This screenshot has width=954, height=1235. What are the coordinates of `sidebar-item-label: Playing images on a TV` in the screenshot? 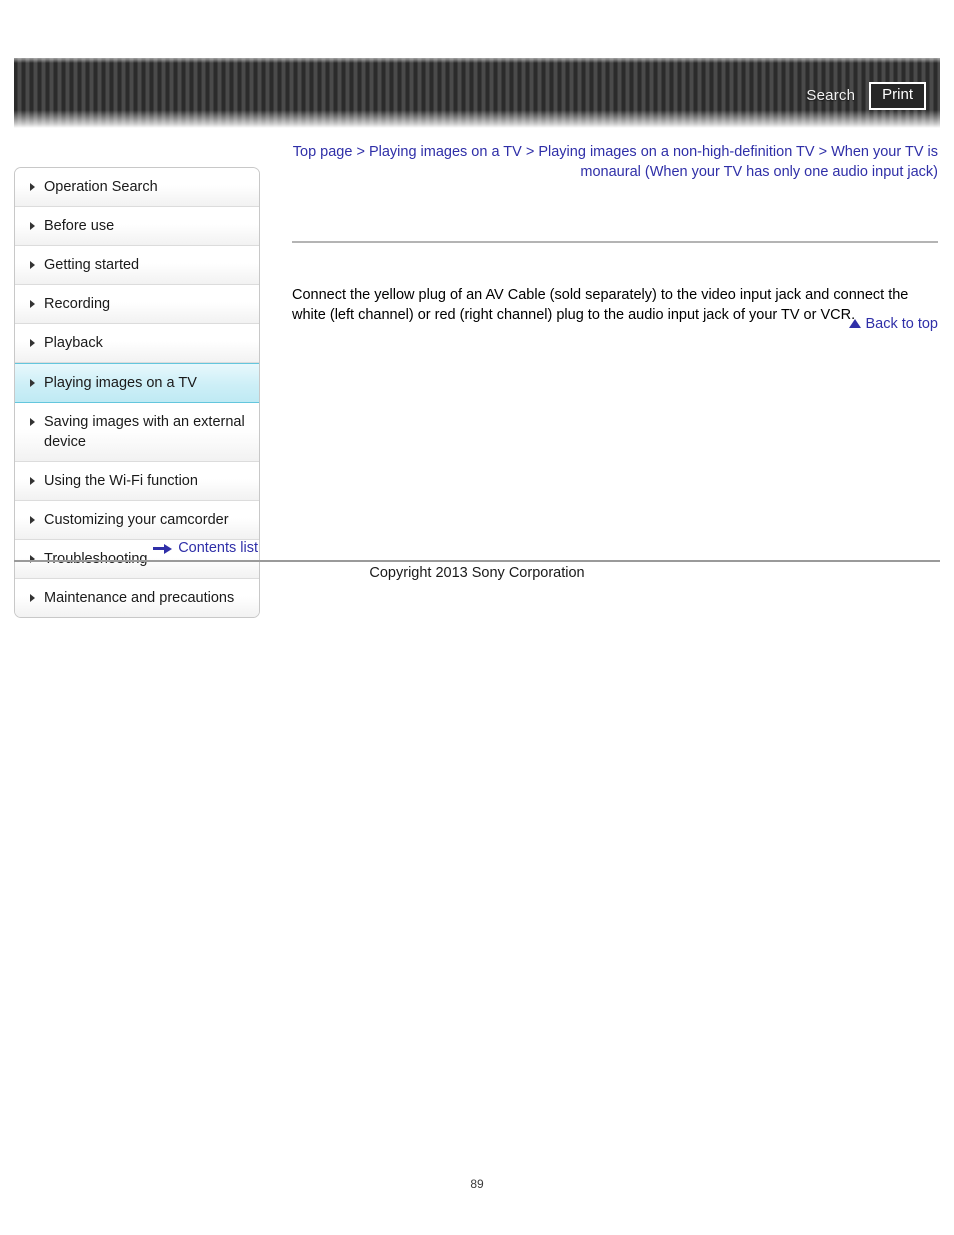 It's located at (120, 383).